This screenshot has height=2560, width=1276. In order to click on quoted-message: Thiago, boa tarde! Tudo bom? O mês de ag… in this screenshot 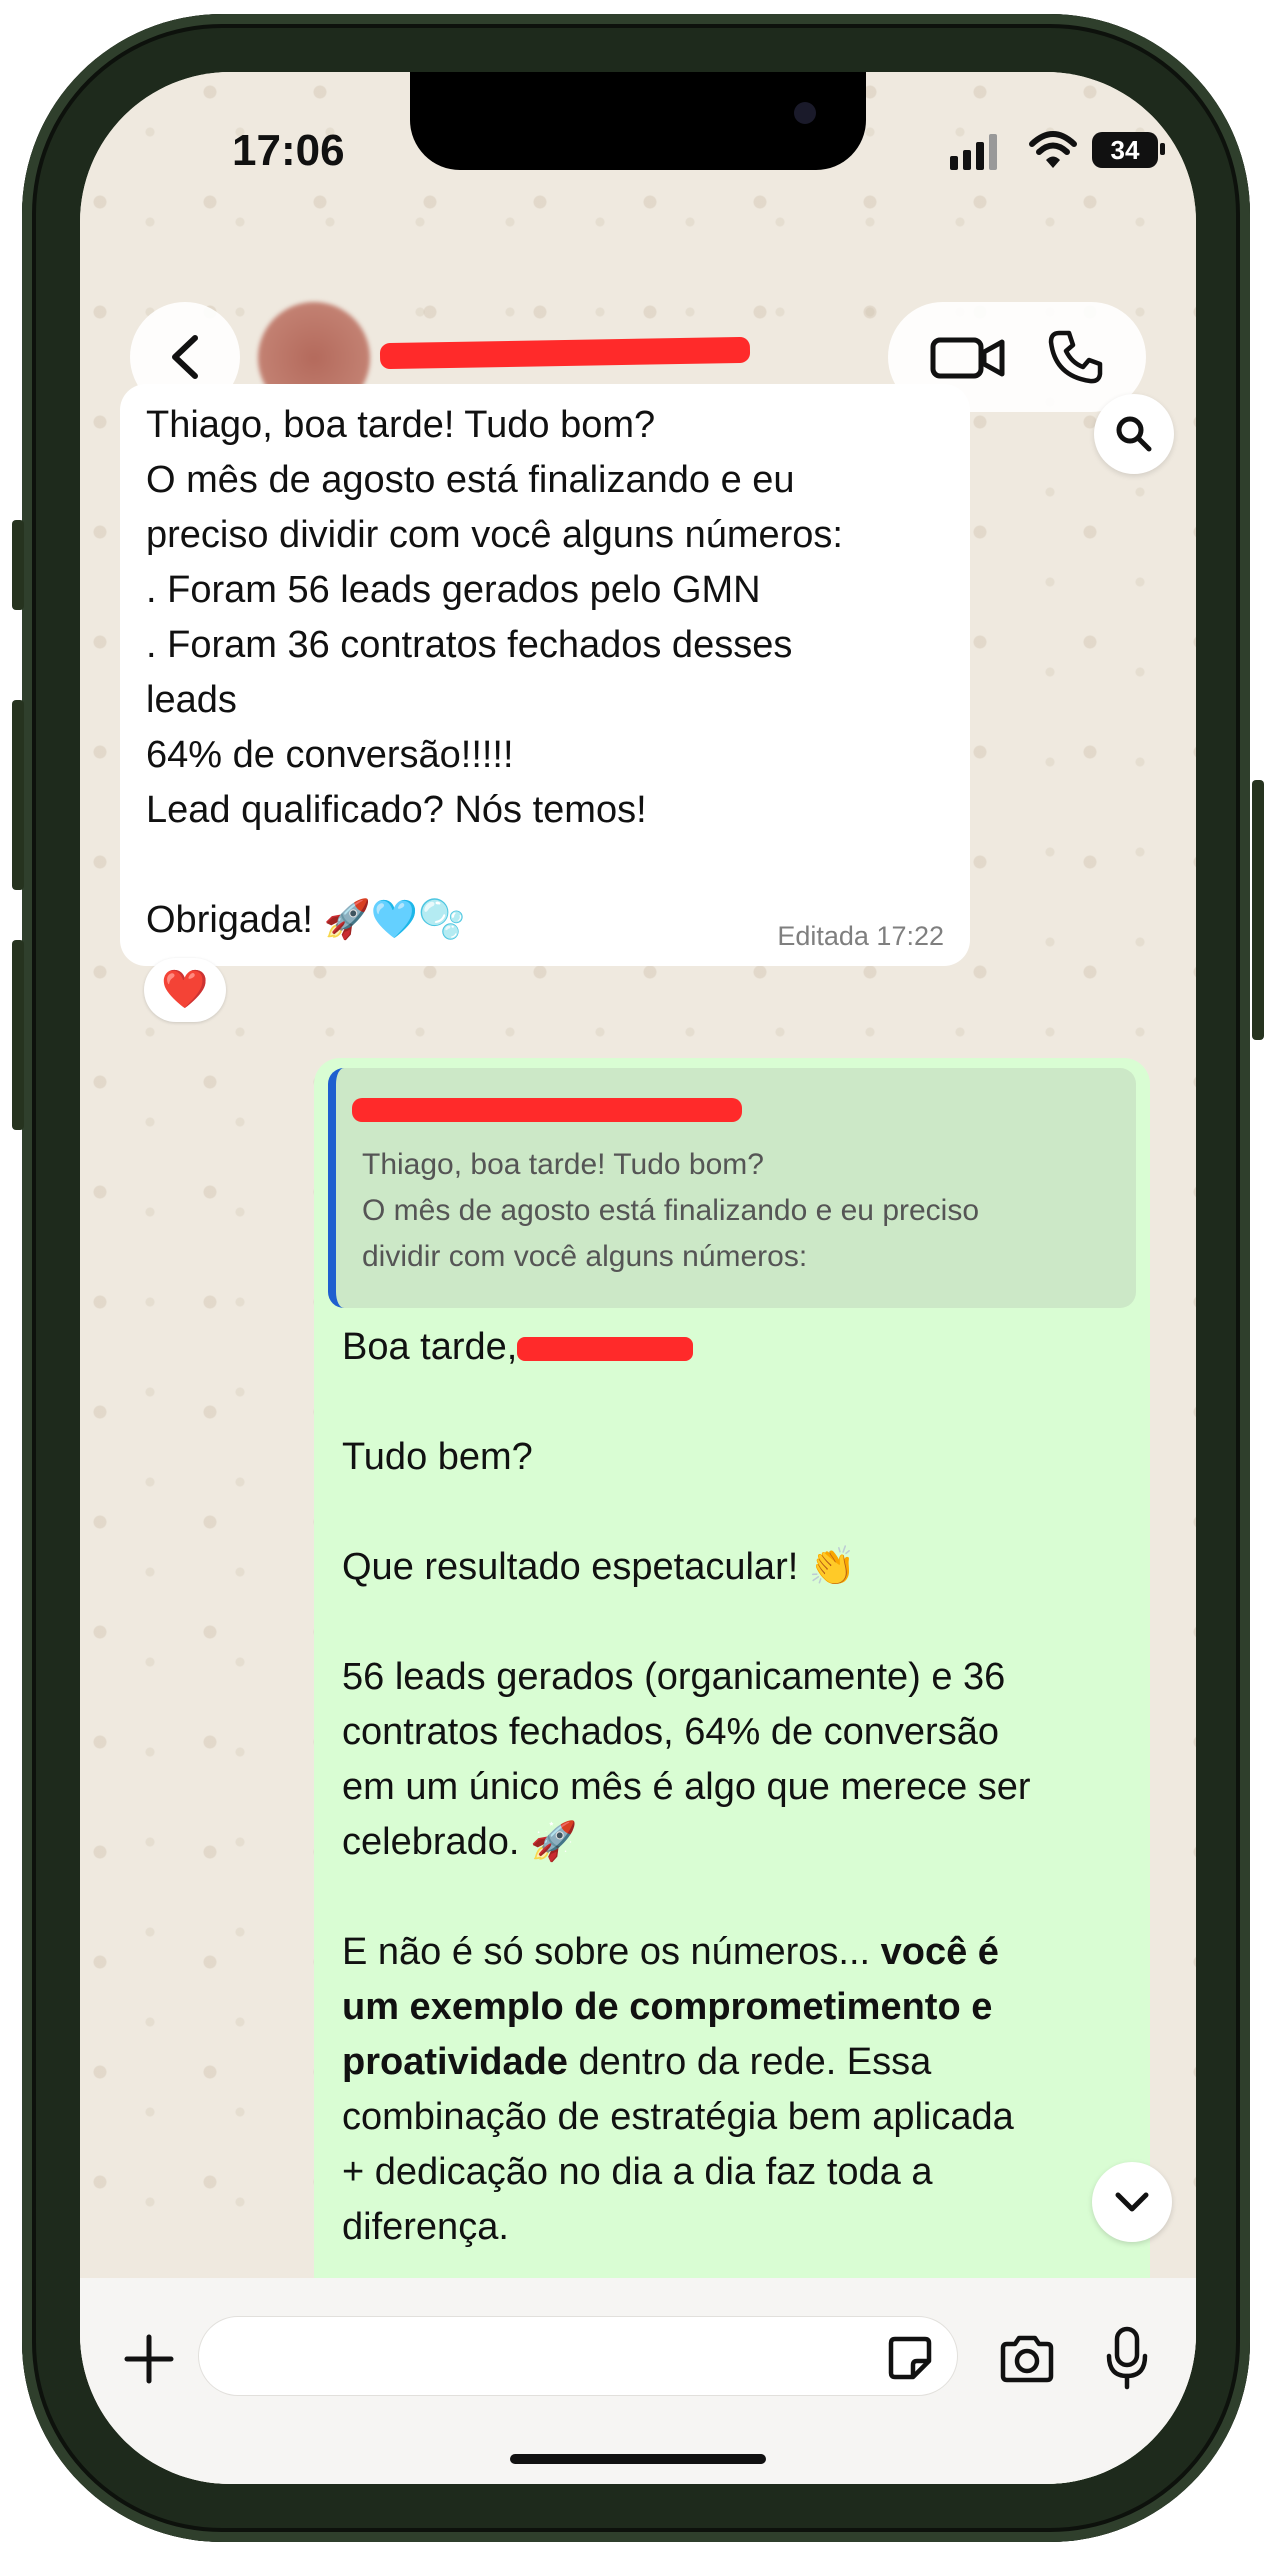, I will do `click(732, 1188)`.